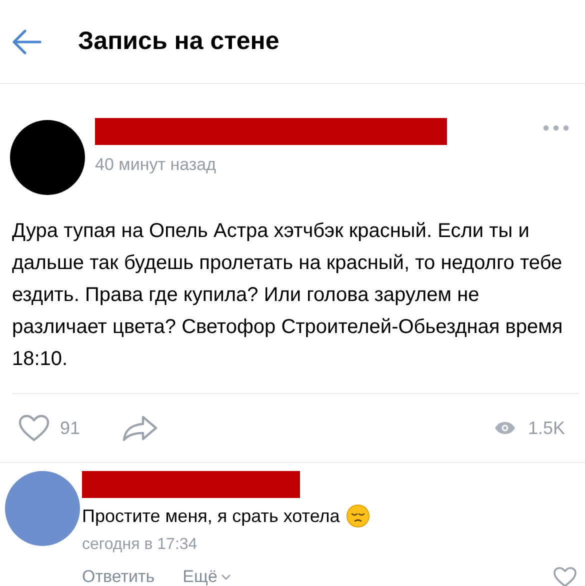 Image resolution: width=585 pixels, height=586 pixels. I want to click on page-title: Запись на стене, so click(179, 41).